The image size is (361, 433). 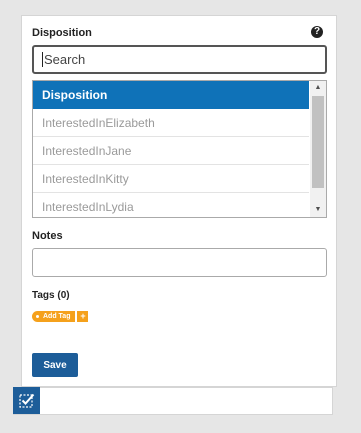 I want to click on question-circle-icon: ?, so click(x=317, y=32).